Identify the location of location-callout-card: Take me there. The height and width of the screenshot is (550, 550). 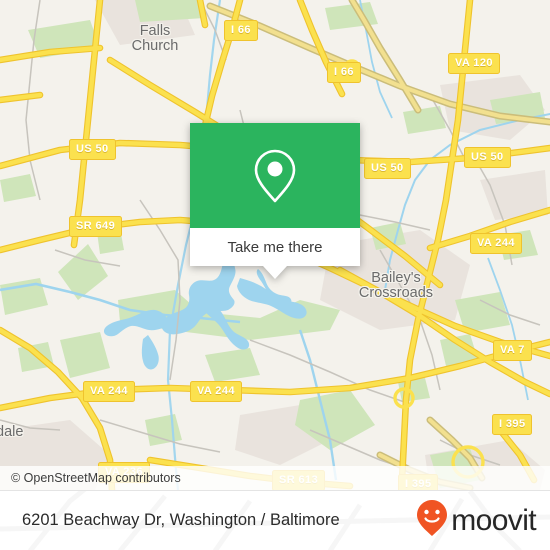
(275, 201).